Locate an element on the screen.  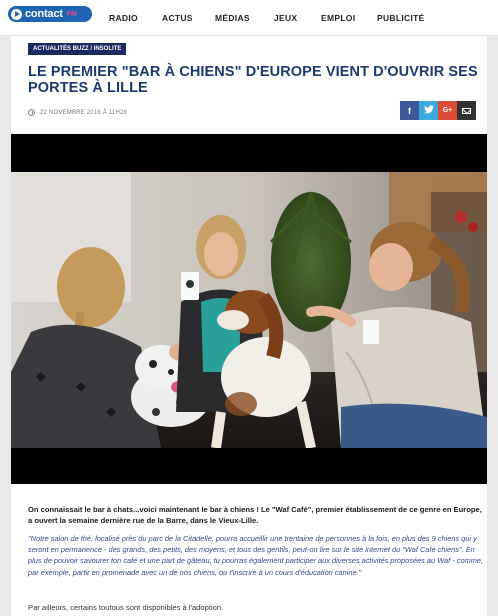
category-badge: ACTUALITÉS BUZZ / INSOLITE is located at coordinates (77, 49).